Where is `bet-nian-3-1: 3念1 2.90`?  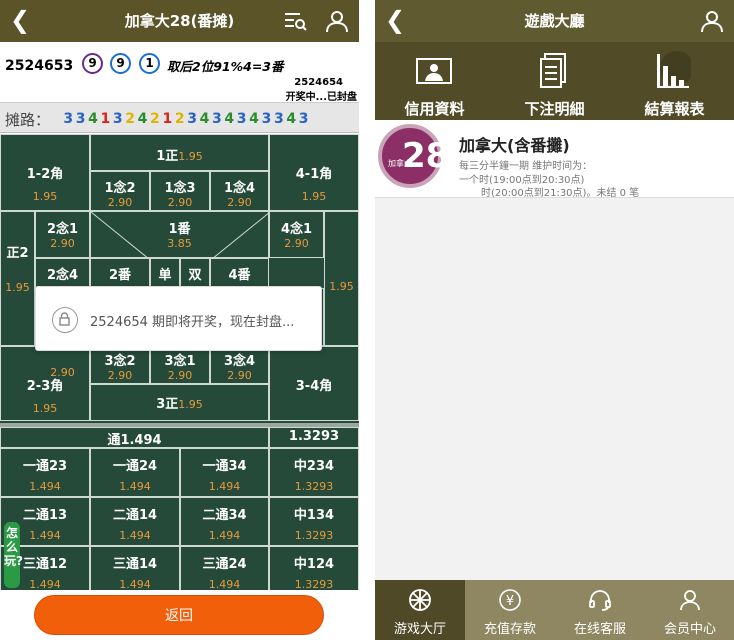 bet-nian-3-1: 3念1 2.90 is located at coordinates (180, 365).